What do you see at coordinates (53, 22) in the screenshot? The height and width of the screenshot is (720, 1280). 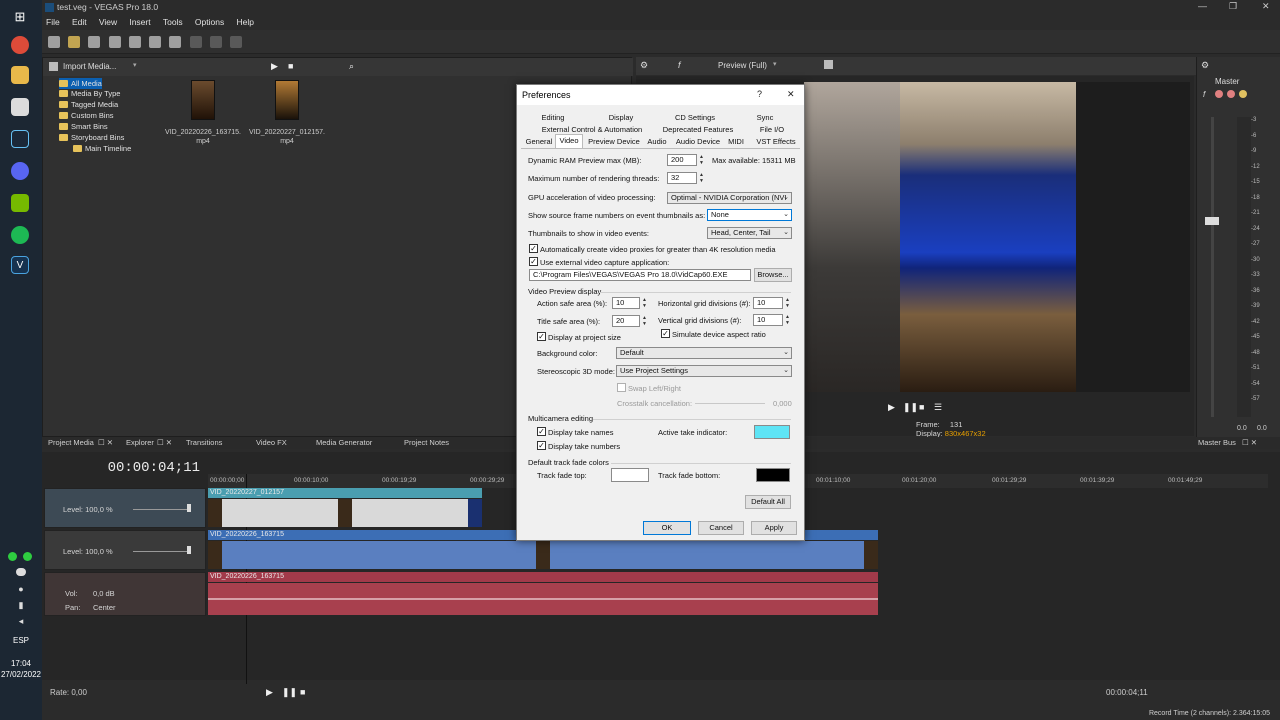 I see `menu-file: File` at bounding box center [53, 22].